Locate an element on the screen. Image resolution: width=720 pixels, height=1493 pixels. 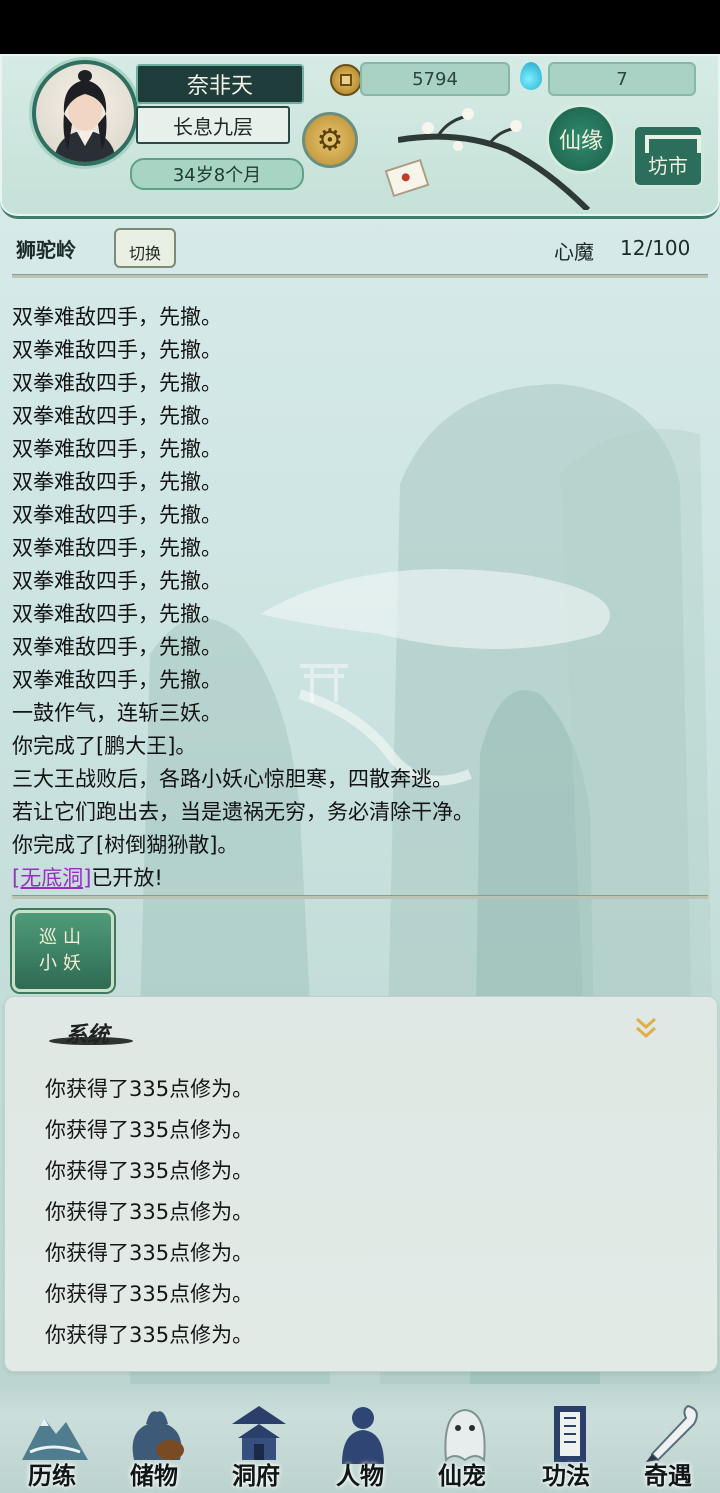
nav-item-adventure: 奇遇 is located at coordinates (668, 1438).